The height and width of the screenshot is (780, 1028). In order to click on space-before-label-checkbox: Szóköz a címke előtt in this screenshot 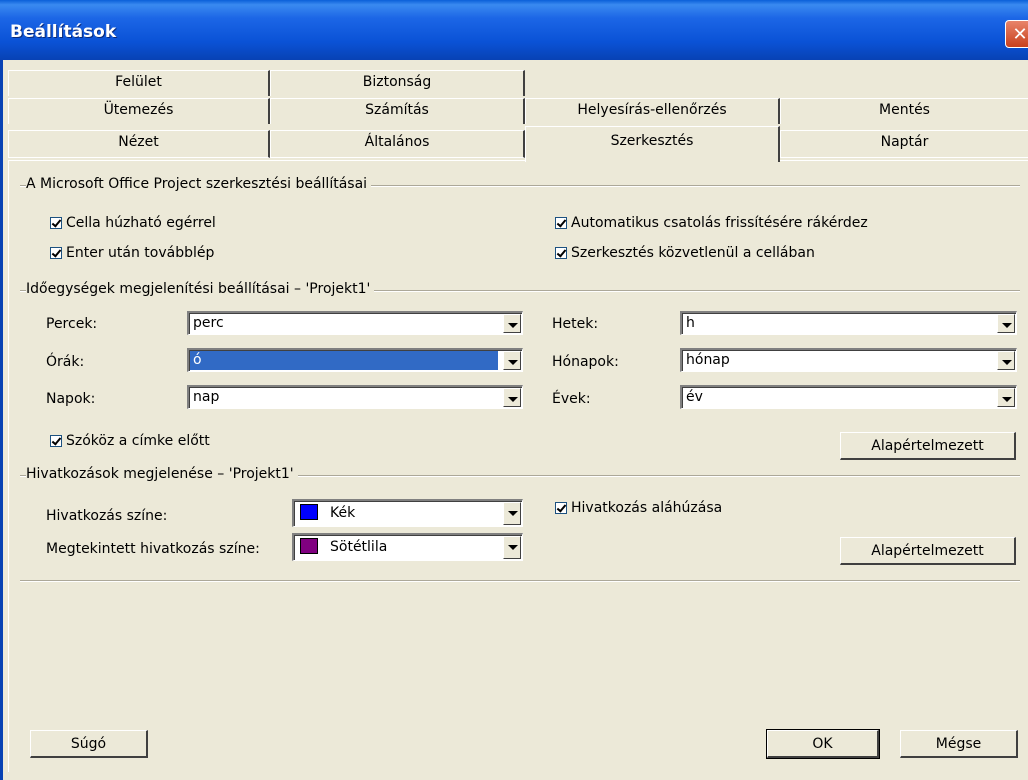, I will do `click(130, 441)`.